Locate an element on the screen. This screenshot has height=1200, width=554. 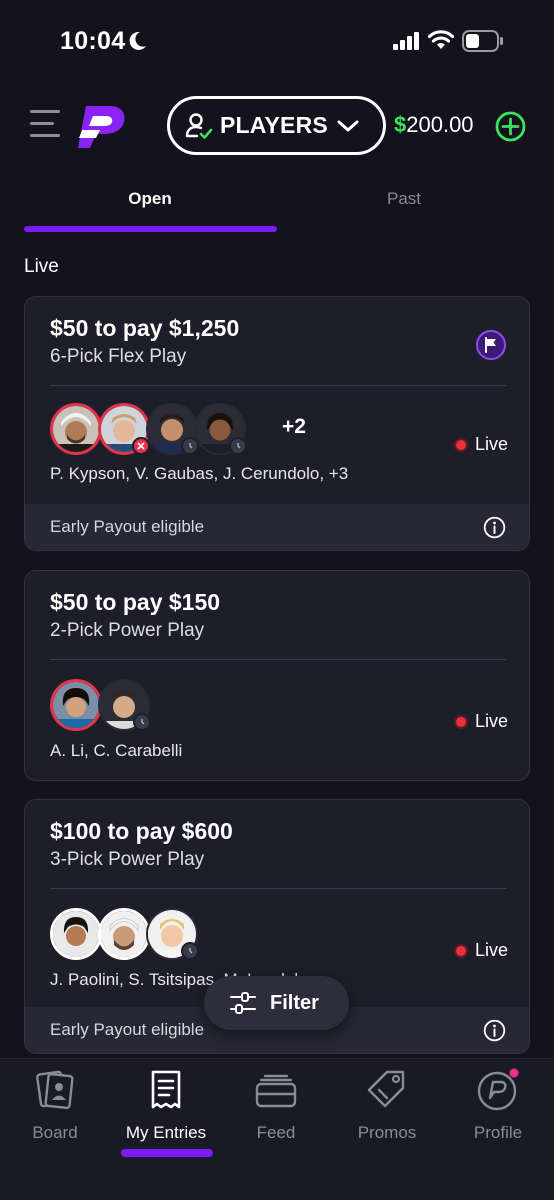
nav-my-entries: My Entries is located at coordinates (166, 1106).